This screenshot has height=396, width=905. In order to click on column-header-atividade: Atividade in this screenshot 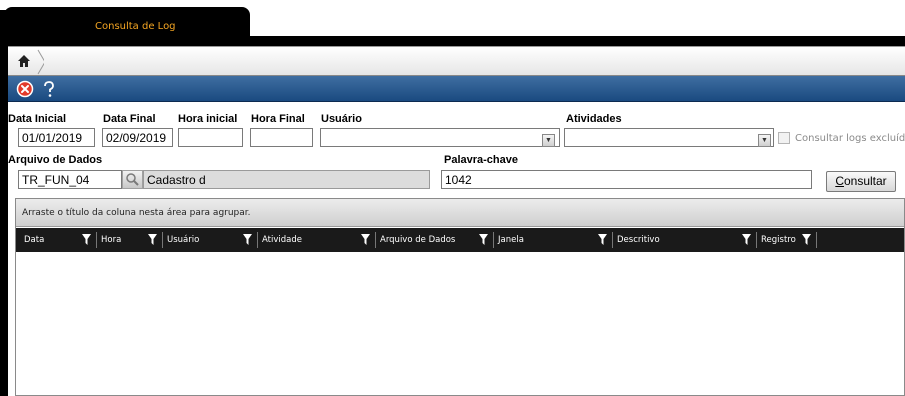, I will do `click(317, 240)`.